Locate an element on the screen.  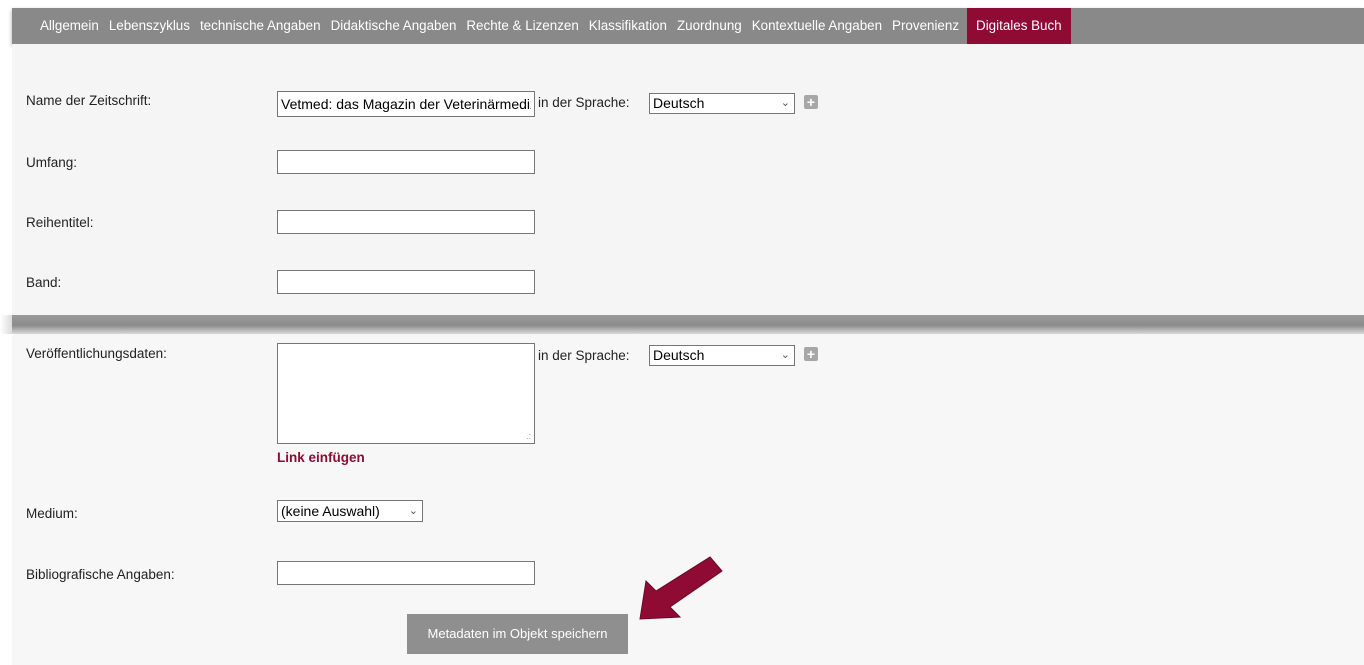
add-zeitschrift-language-plus-icon: + is located at coordinates (811, 102).